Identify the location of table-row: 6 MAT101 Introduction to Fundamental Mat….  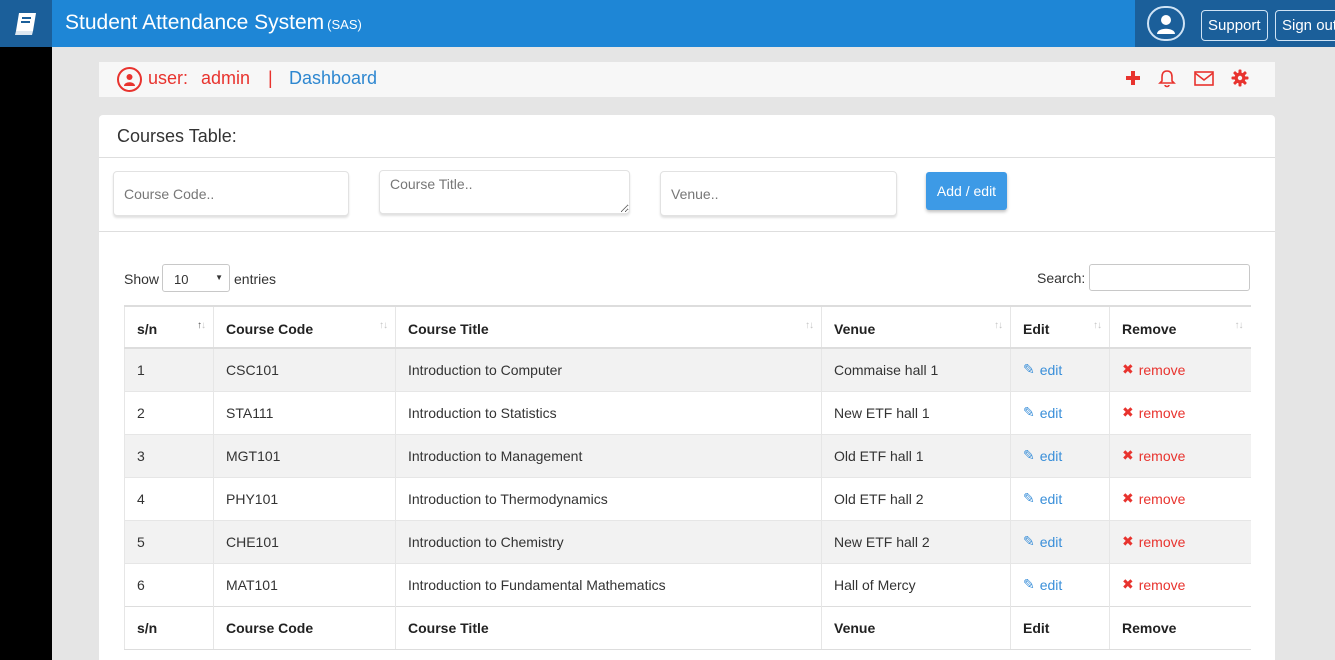
(687, 584).